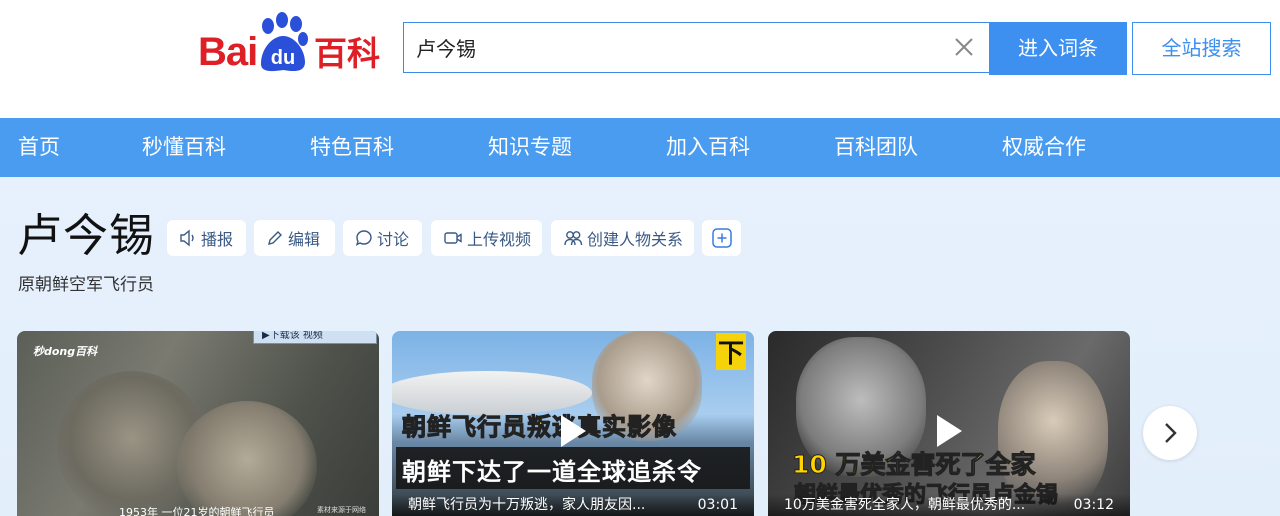 Image resolution: width=1280 pixels, height=516 pixels. Describe the element at coordinates (304, 239) in the screenshot. I see `edit-label: 编辑` at that location.